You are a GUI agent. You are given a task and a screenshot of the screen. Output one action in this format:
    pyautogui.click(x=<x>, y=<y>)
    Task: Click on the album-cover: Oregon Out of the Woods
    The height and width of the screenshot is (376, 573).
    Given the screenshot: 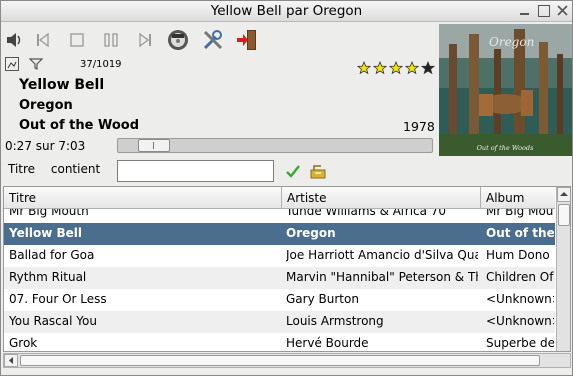 What is the action you would take?
    pyautogui.click(x=505, y=90)
    